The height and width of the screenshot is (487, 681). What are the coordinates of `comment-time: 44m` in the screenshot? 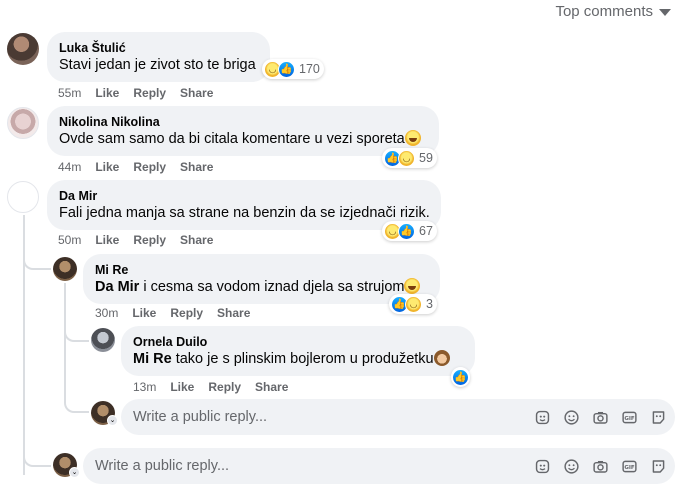 It's located at (69, 167).